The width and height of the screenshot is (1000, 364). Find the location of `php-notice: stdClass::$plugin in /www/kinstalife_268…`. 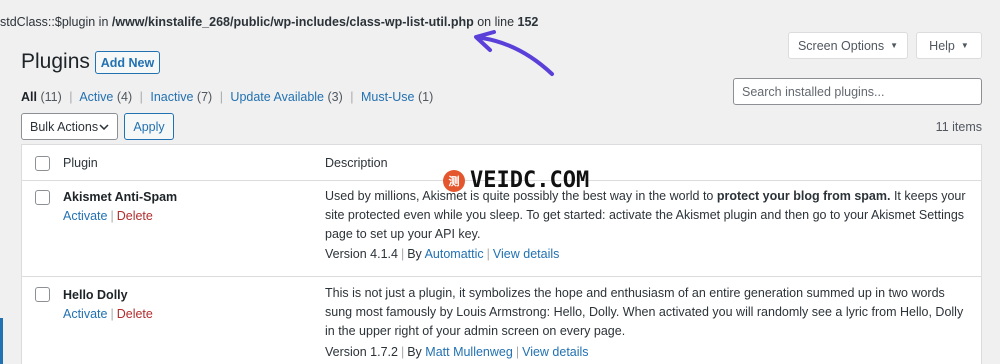

php-notice: stdClass::$plugin in /www/kinstalife_268… is located at coordinates (269, 22).